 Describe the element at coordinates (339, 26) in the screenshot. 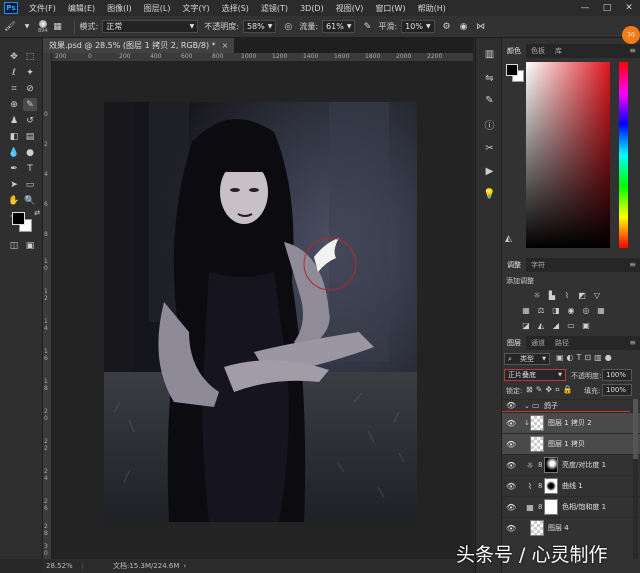

I see `flow-input: 61% ▼` at that location.